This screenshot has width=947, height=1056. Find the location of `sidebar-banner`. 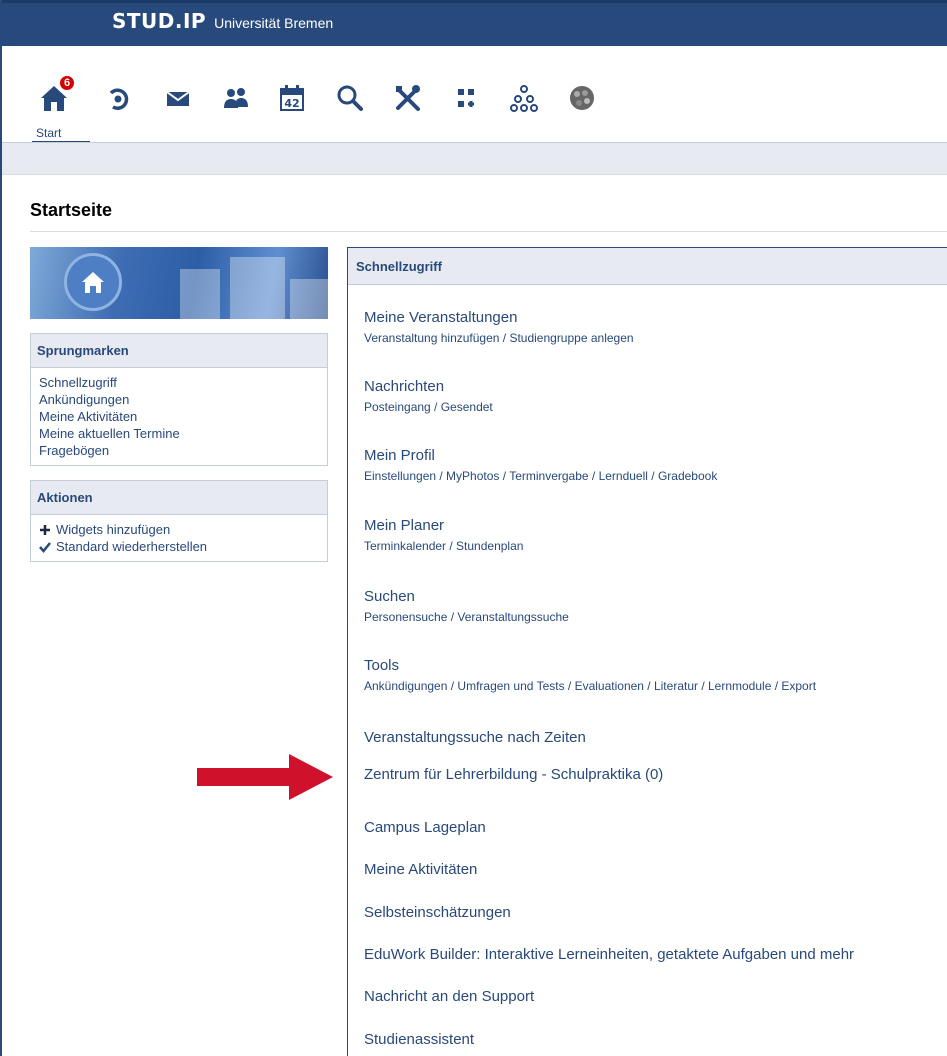

sidebar-banner is located at coordinates (179, 283).